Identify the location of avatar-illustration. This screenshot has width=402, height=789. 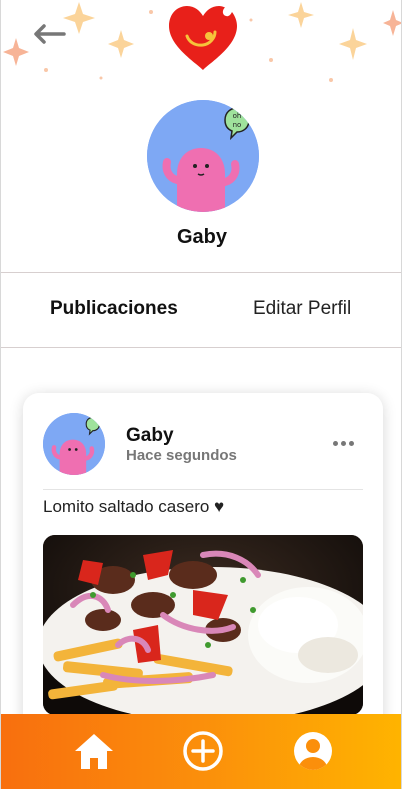
(74, 444).